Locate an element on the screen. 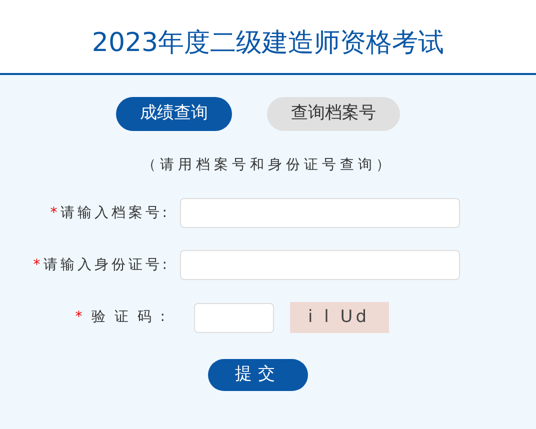 This screenshot has height=429, width=536. field-label: 验证码: is located at coordinates (132, 317).